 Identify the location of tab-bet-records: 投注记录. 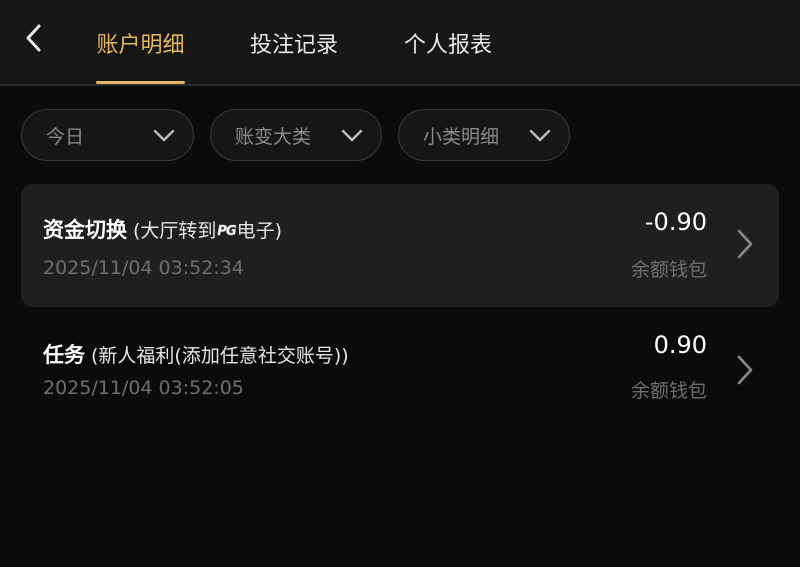
(294, 43).